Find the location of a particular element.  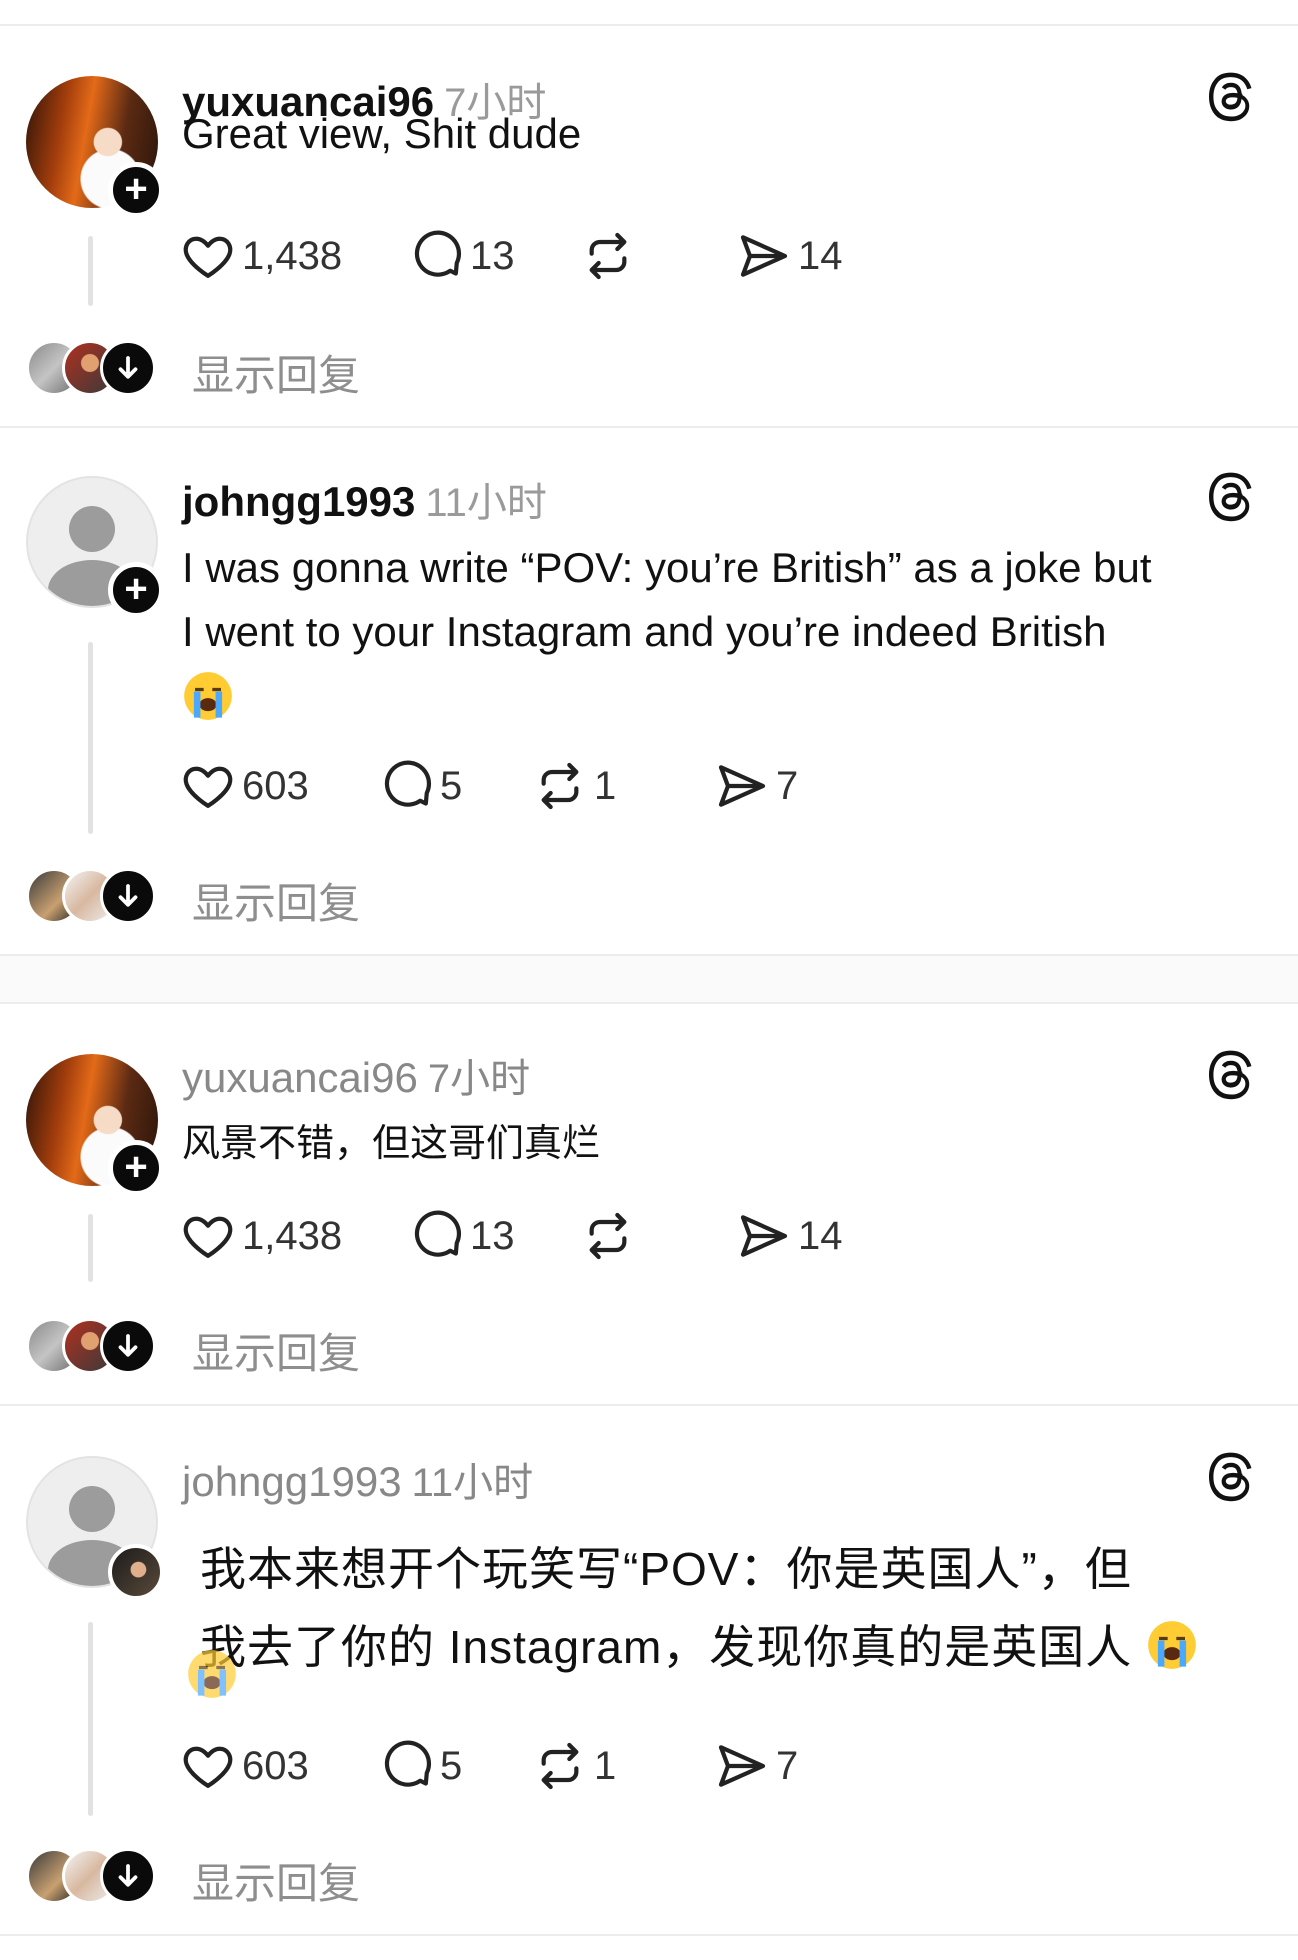

text-line: 我本来想开个玩笑写“POV：你是英国人”，但 is located at coordinates (666, 1569).